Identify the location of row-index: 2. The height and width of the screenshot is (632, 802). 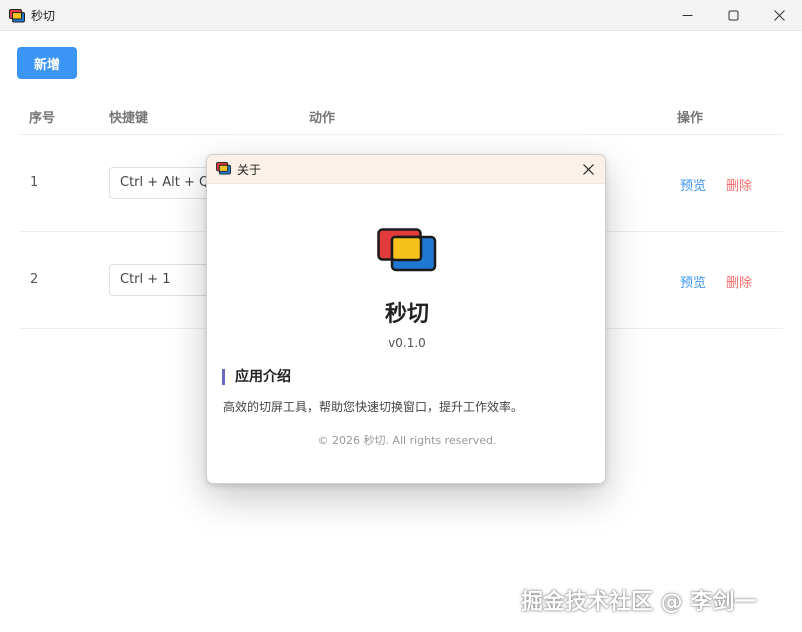
(34, 279).